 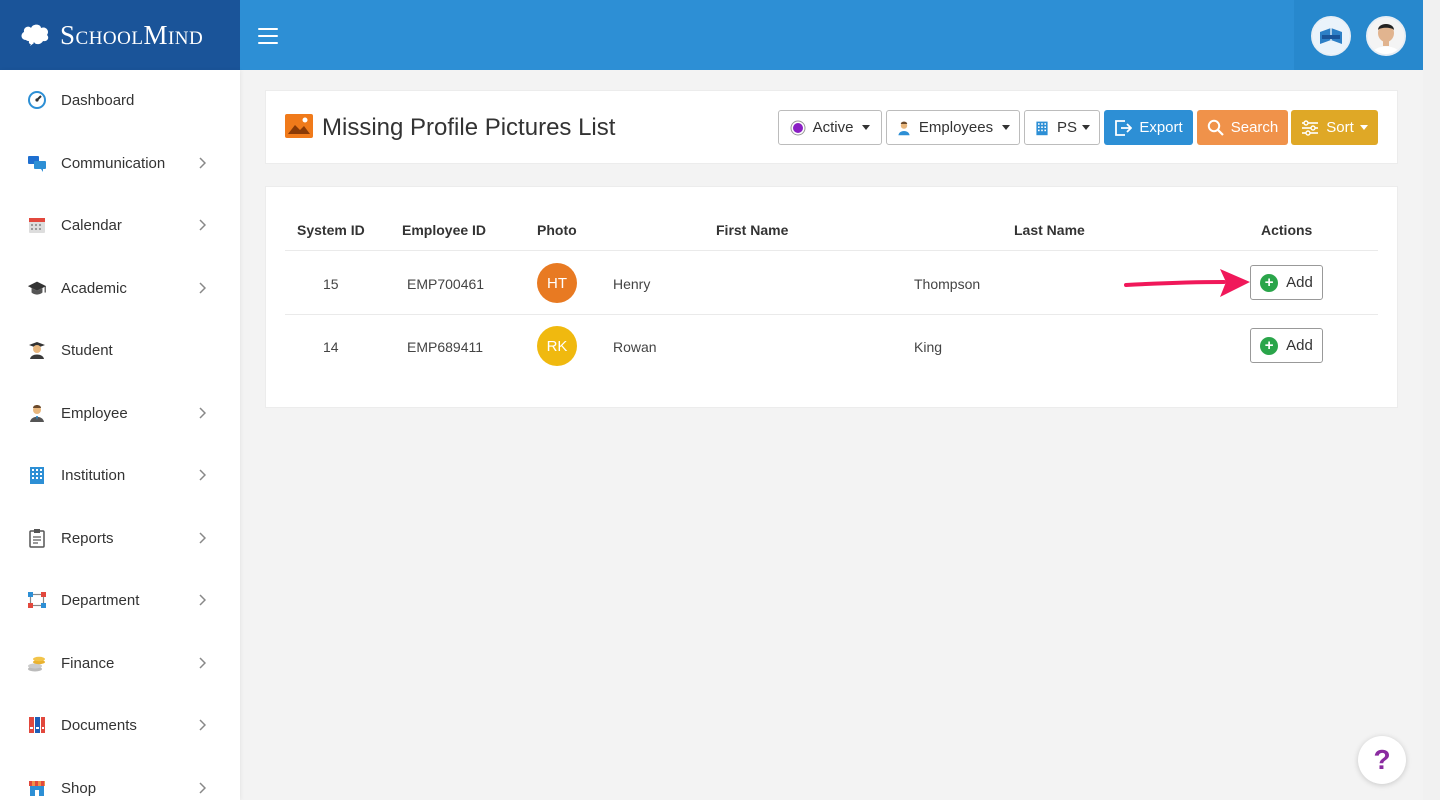 What do you see at coordinates (120, 538) in the screenshot?
I see `sidebar-item-reports: Reports` at bounding box center [120, 538].